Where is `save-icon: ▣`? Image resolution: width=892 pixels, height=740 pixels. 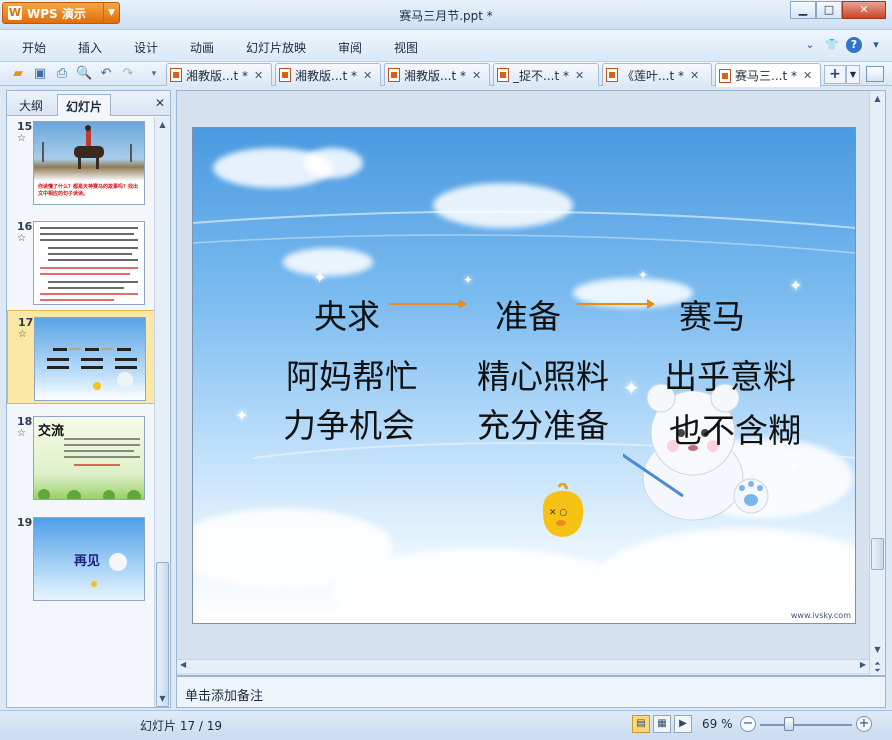 save-icon: ▣ is located at coordinates (40, 74).